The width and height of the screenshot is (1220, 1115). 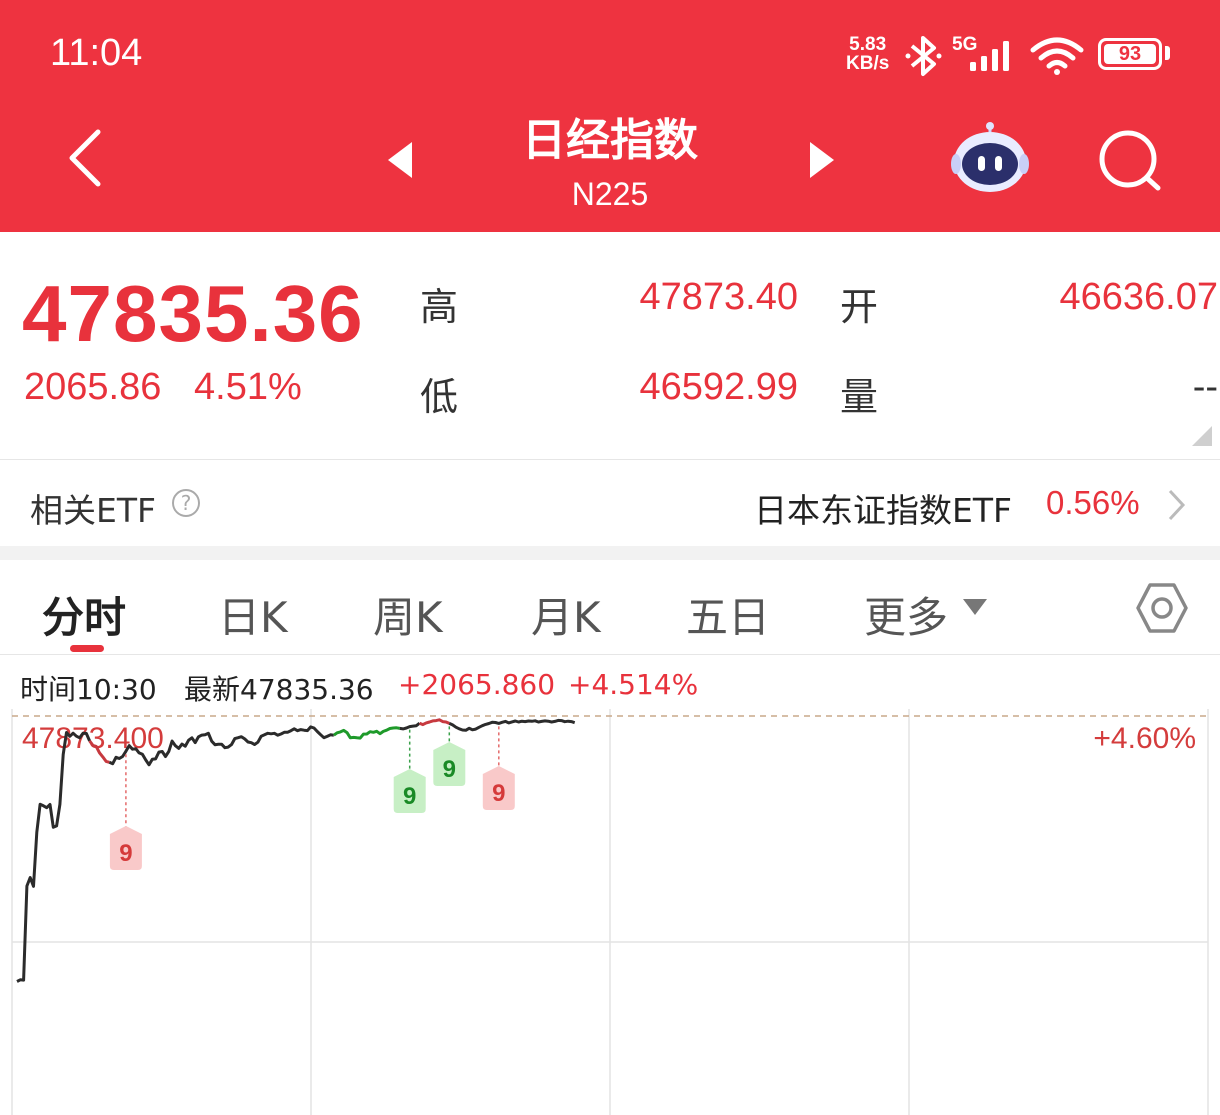 I want to click on expand-corner-icon, so click(x=1202, y=436).